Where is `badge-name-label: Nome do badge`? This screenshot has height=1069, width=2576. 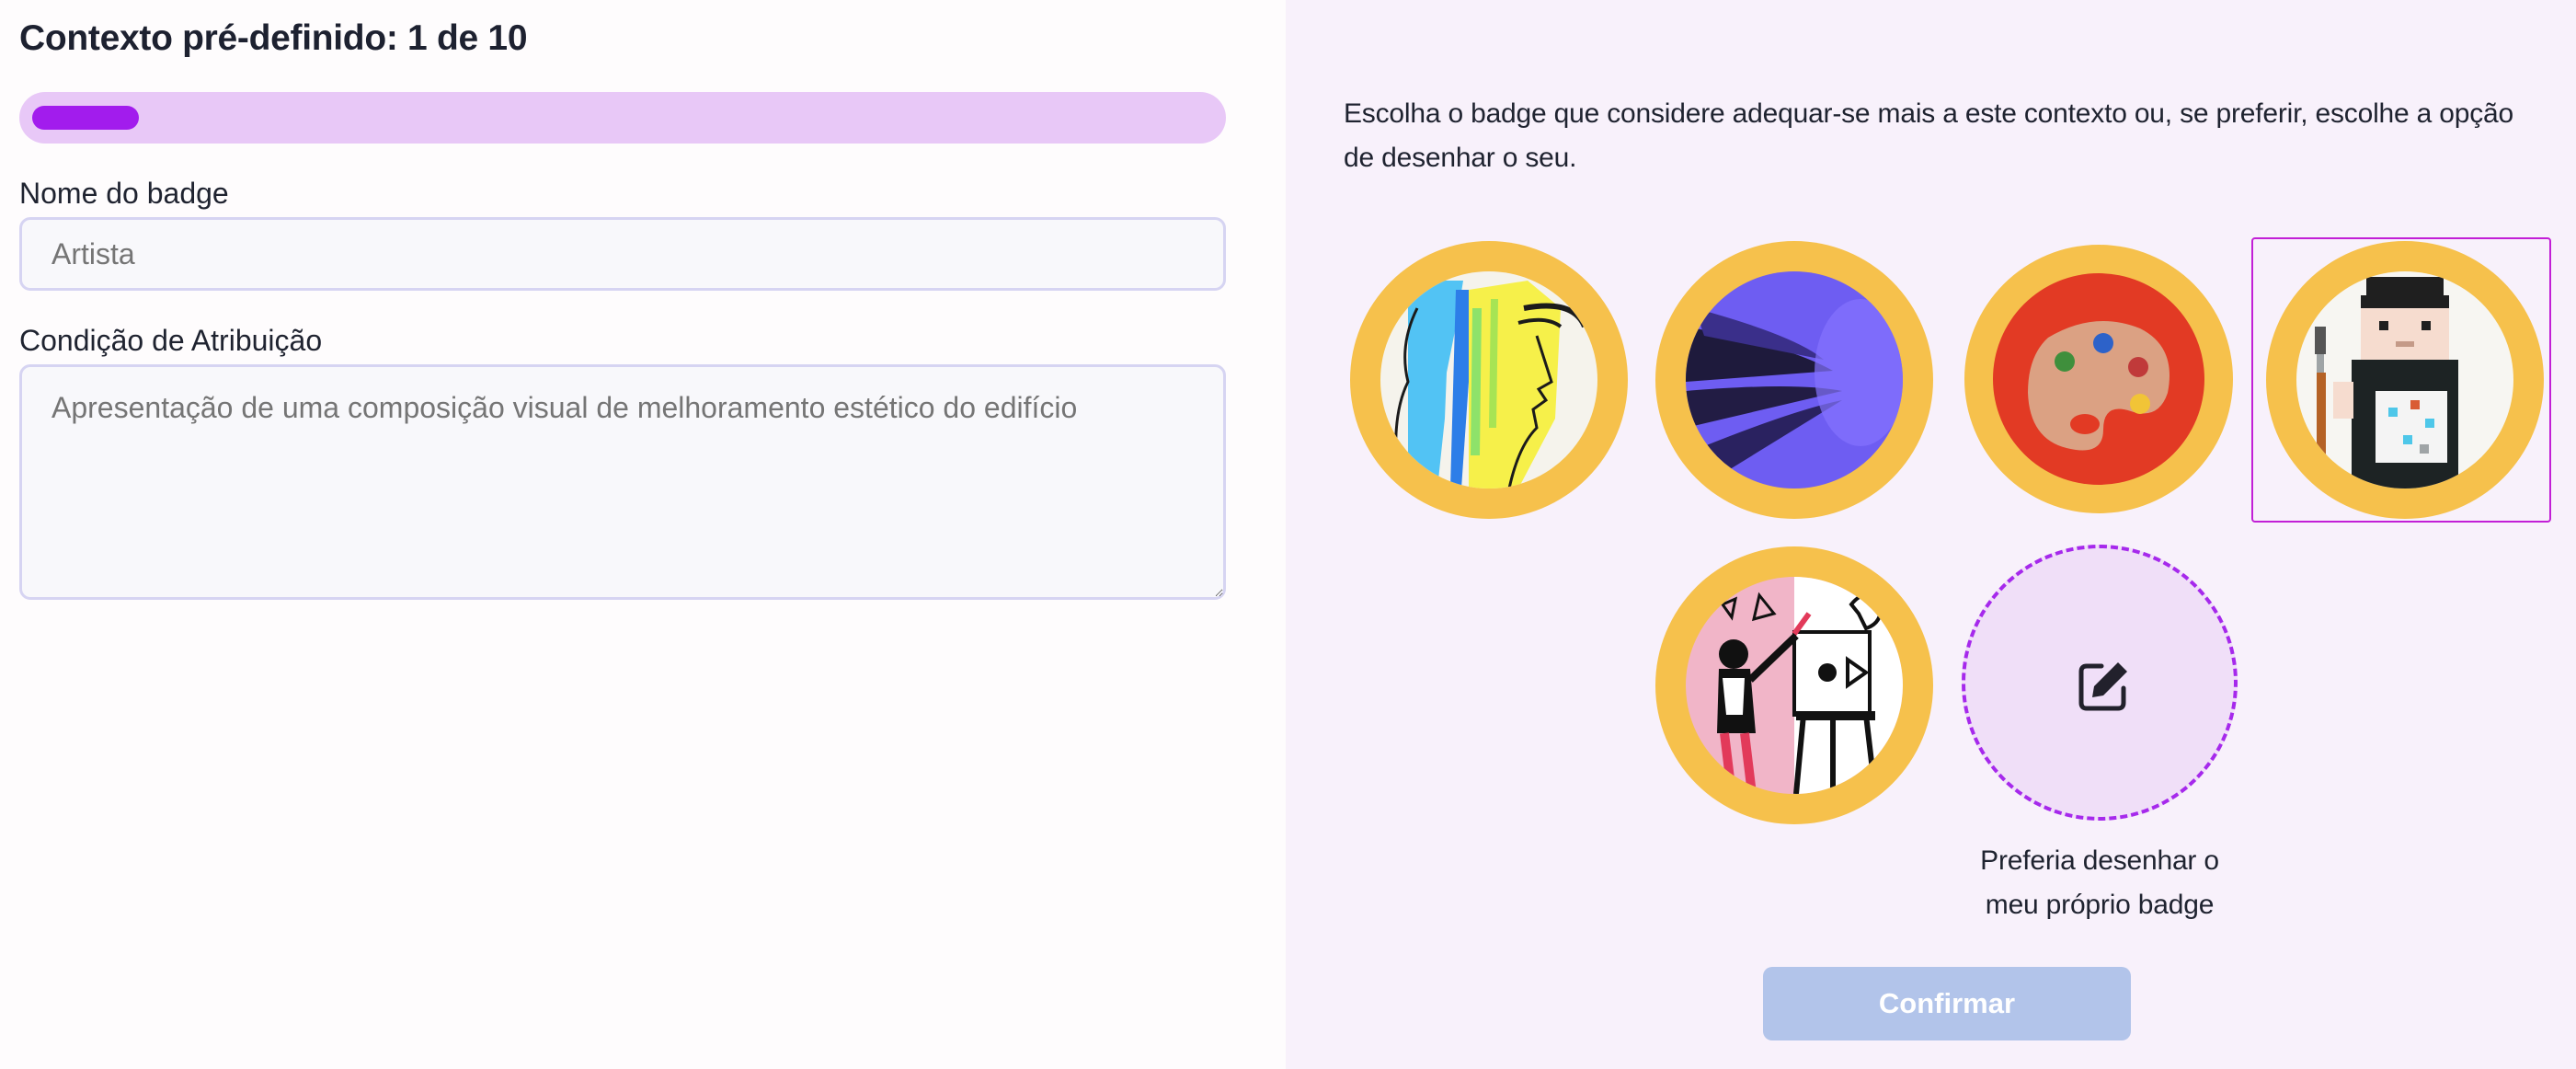
badge-name-label: Nome do badge is located at coordinates (124, 194).